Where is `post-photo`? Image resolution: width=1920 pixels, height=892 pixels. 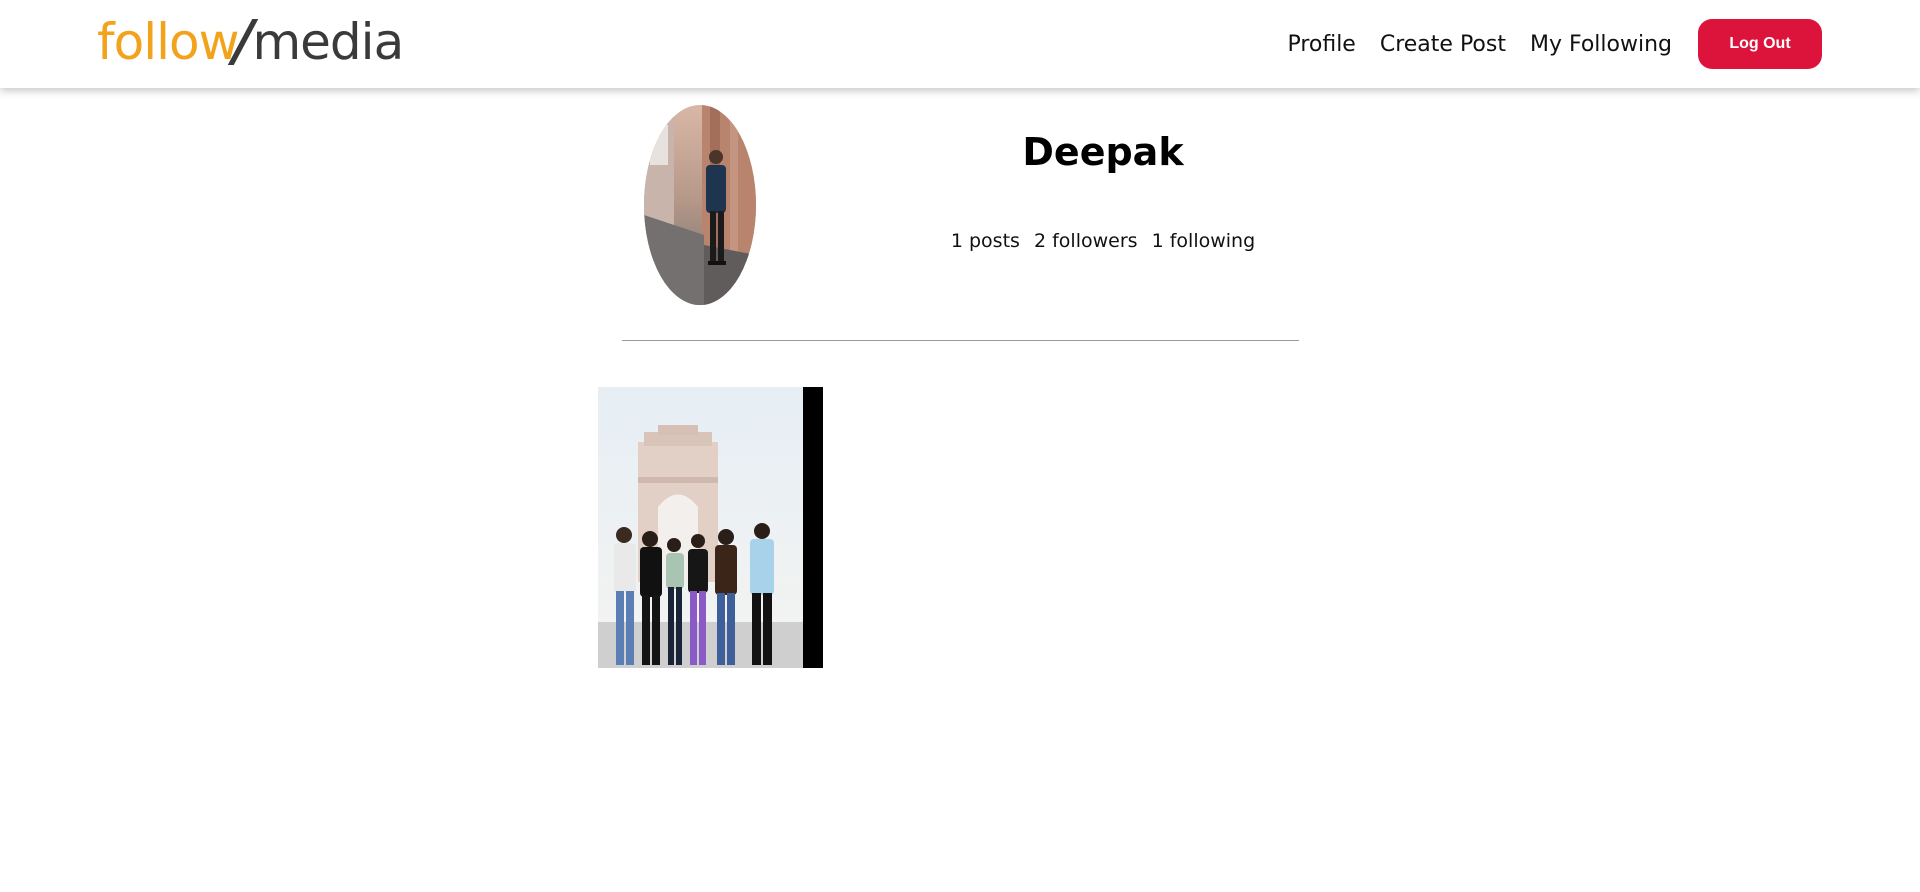
post-photo is located at coordinates (710, 527).